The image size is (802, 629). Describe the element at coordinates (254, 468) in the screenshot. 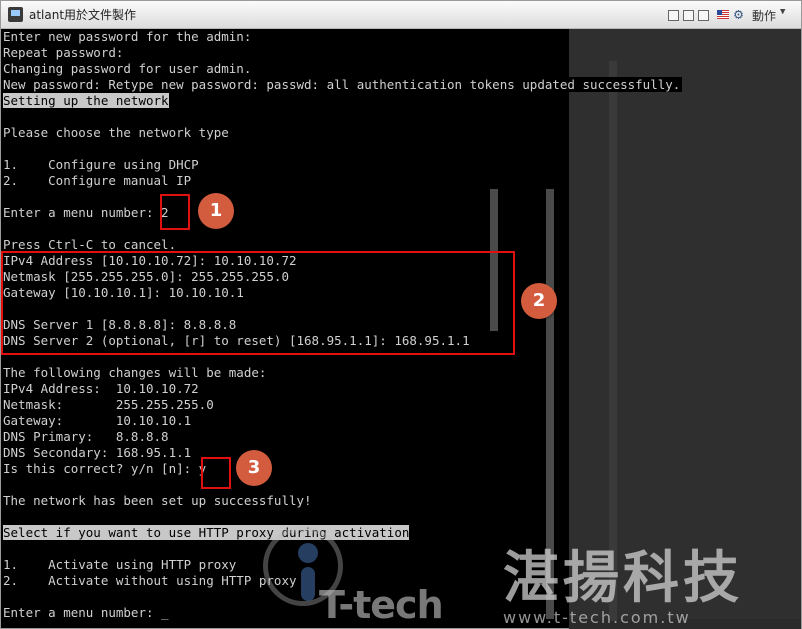

I see `step-marker-3: 3` at that location.